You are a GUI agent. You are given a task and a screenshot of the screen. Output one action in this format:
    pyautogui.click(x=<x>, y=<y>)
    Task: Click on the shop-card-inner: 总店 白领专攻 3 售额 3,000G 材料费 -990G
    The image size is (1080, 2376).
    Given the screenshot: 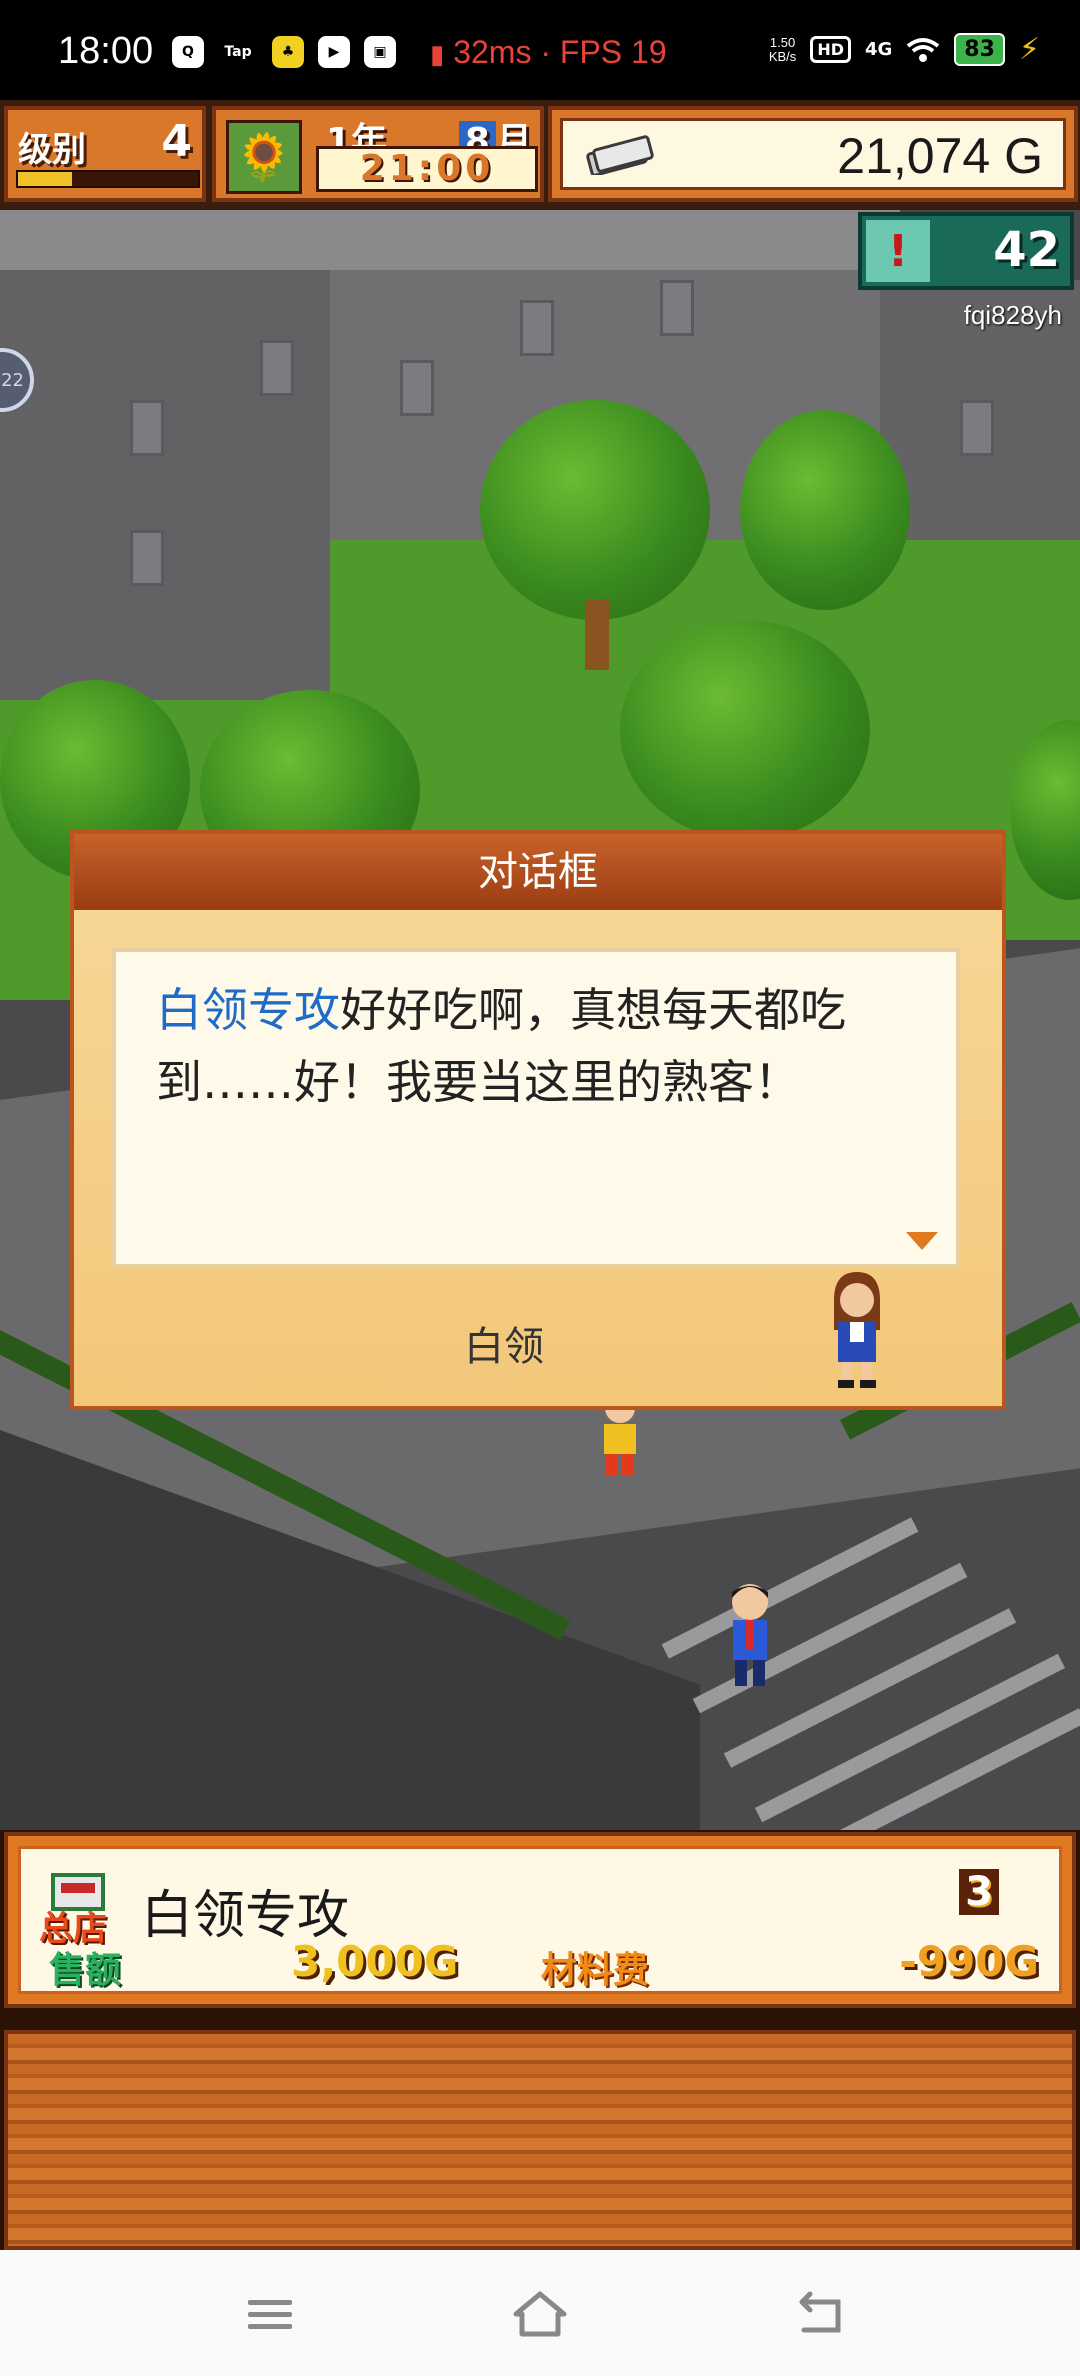 What is the action you would take?
    pyautogui.click(x=540, y=1920)
    